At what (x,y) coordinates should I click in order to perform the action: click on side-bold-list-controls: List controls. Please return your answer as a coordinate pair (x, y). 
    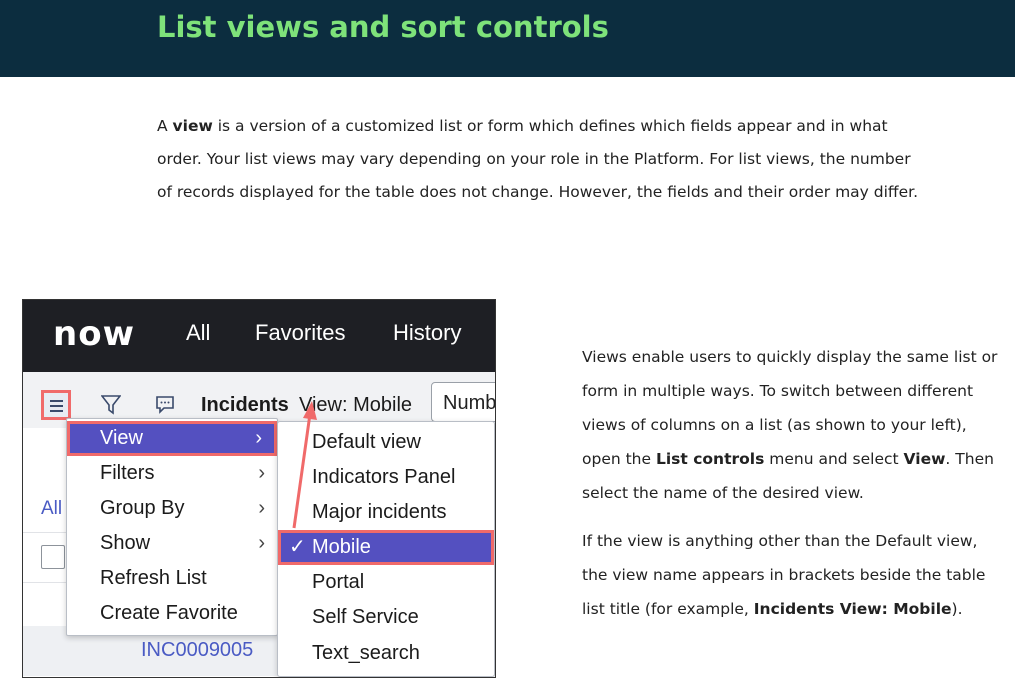
    Looking at the image, I should click on (710, 459).